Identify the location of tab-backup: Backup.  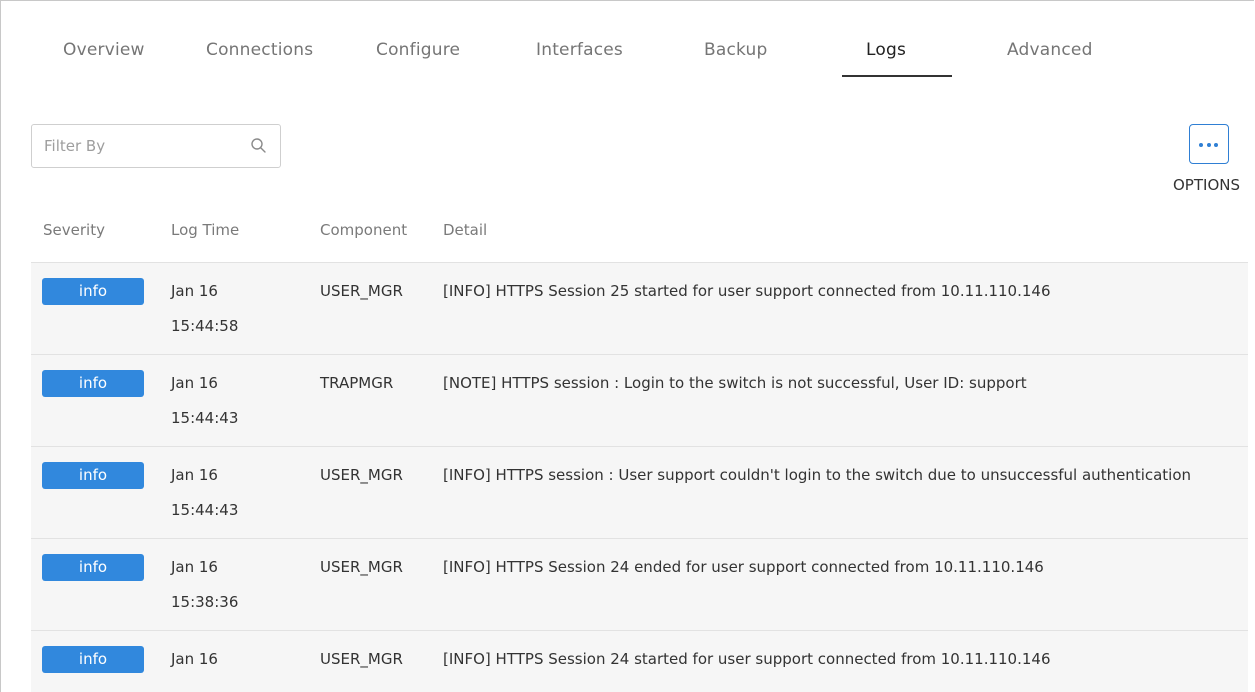
(736, 50).